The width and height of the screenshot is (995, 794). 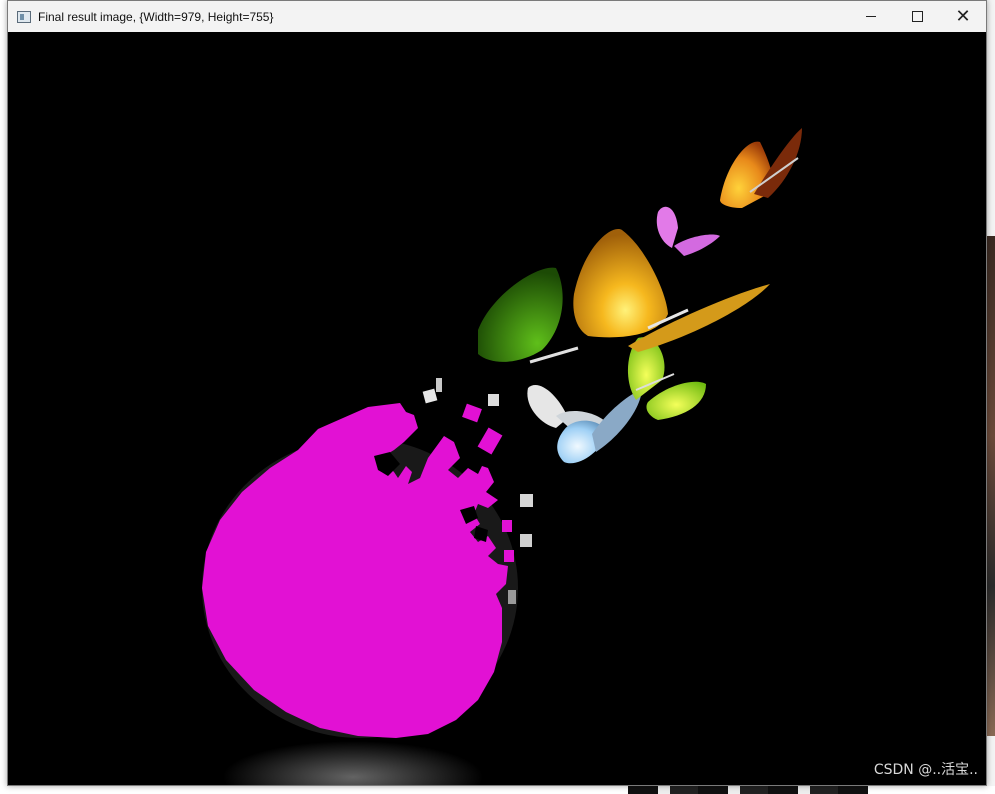 I want to click on background-desktop-bottom, so click(x=497, y=790).